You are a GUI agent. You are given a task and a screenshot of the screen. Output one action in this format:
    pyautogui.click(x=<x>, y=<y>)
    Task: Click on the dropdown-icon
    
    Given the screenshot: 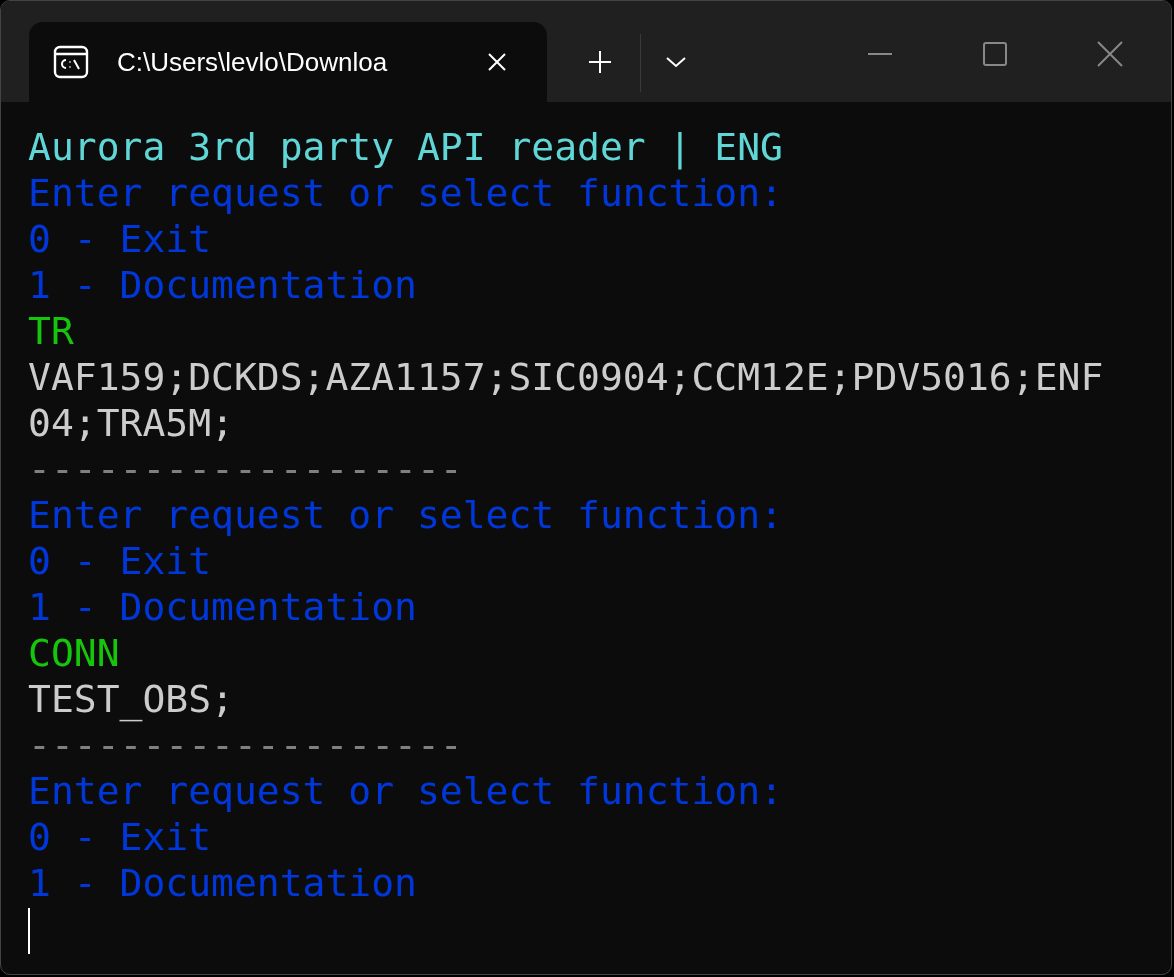 What is the action you would take?
    pyautogui.click(x=676, y=62)
    